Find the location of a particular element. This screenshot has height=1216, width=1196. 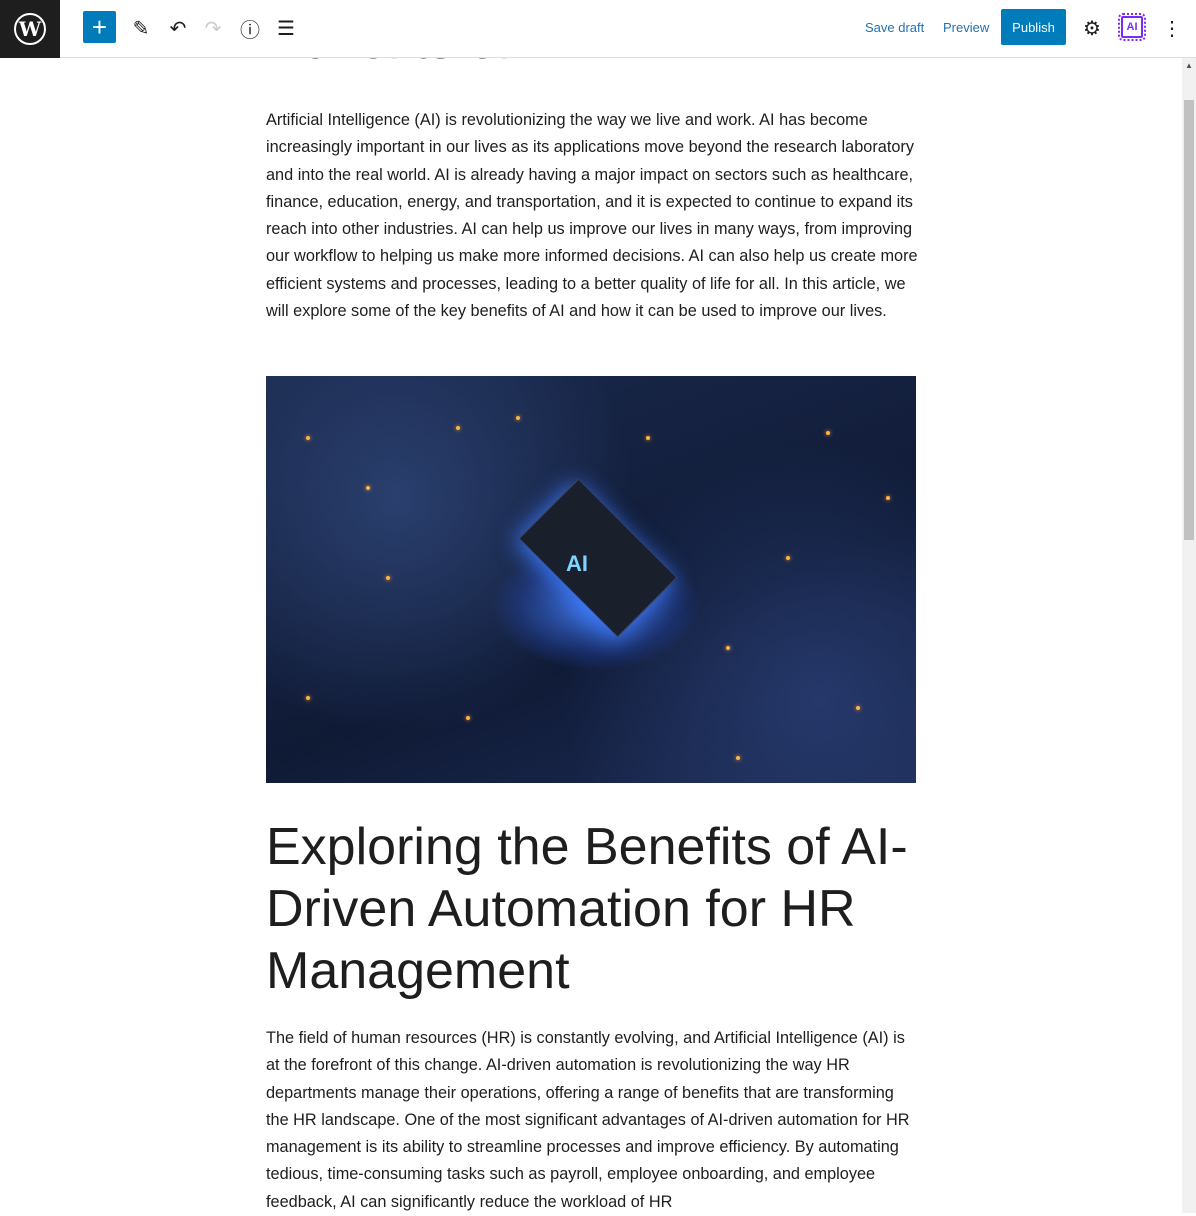

scrollbar: ▲ is located at coordinates (1189, 635).